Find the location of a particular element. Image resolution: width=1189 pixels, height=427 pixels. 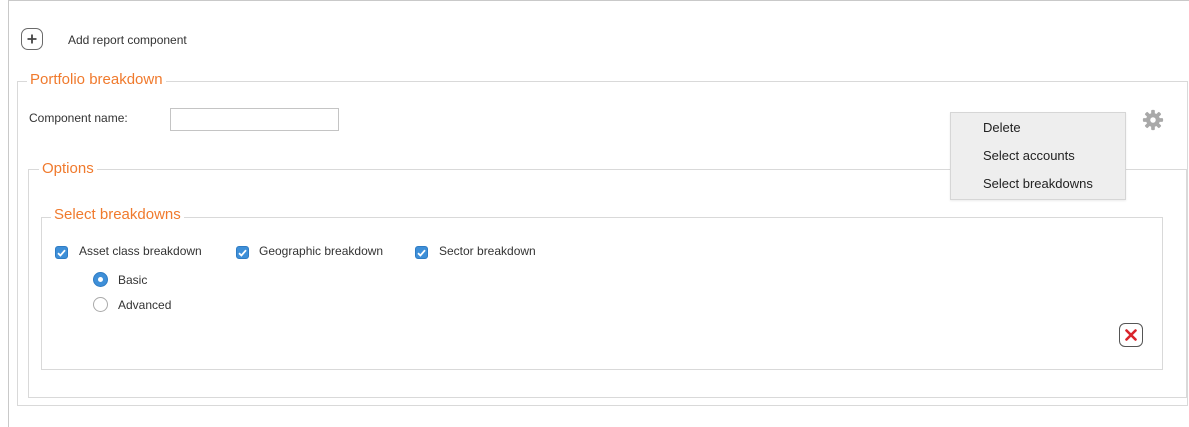

component-menu: Delete Select accounts Select breakdowns is located at coordinates (1038, 156).